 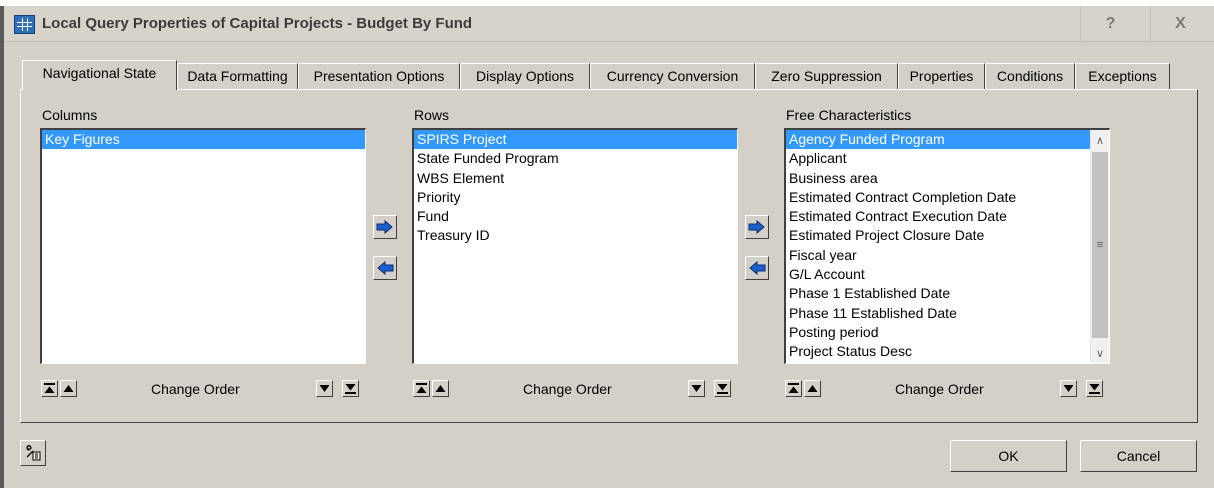 What do you see at coordinates (938, 274) in the screenshot?
I see `list-item: G/L Account` at bounding box center [938, 274].